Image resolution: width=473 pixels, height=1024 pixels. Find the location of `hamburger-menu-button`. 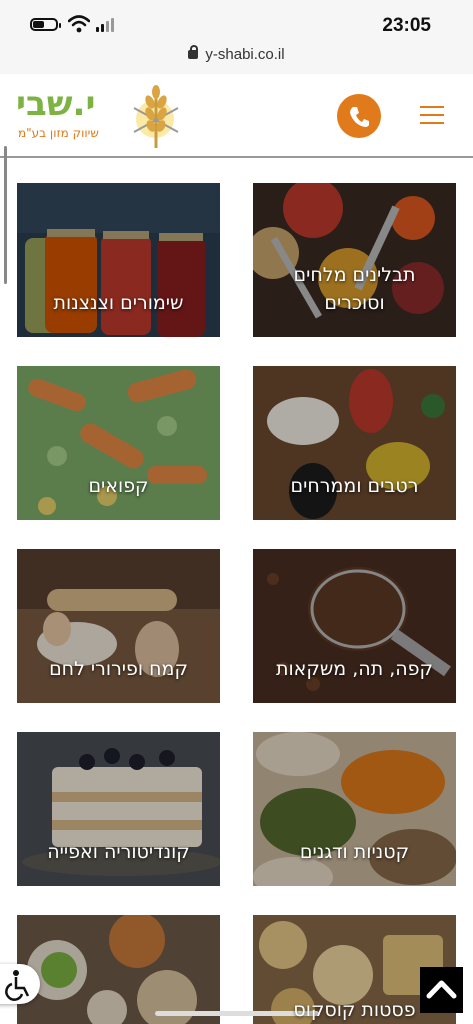

hamburger-menu-button is located at coordinates (432, 115).